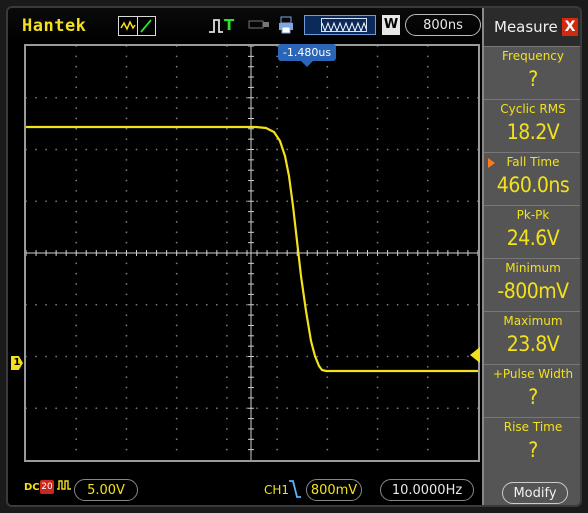 This screenshot has height=513, width=588. I want to click on measure-label: Minimum, so click(533, 268).